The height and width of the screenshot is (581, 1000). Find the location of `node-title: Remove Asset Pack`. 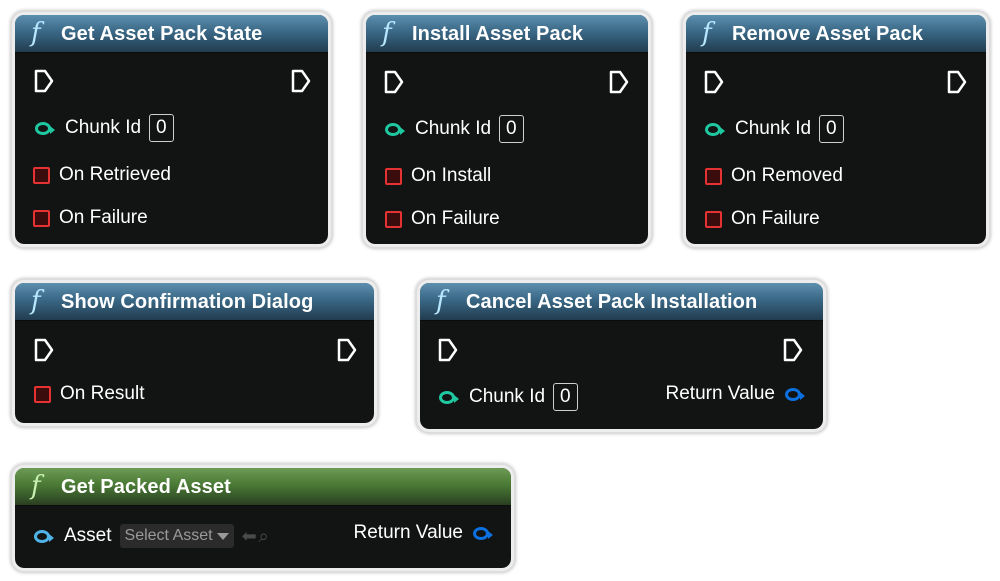

node-title: Remove Asset Pack is located at coordinates (828, 34).